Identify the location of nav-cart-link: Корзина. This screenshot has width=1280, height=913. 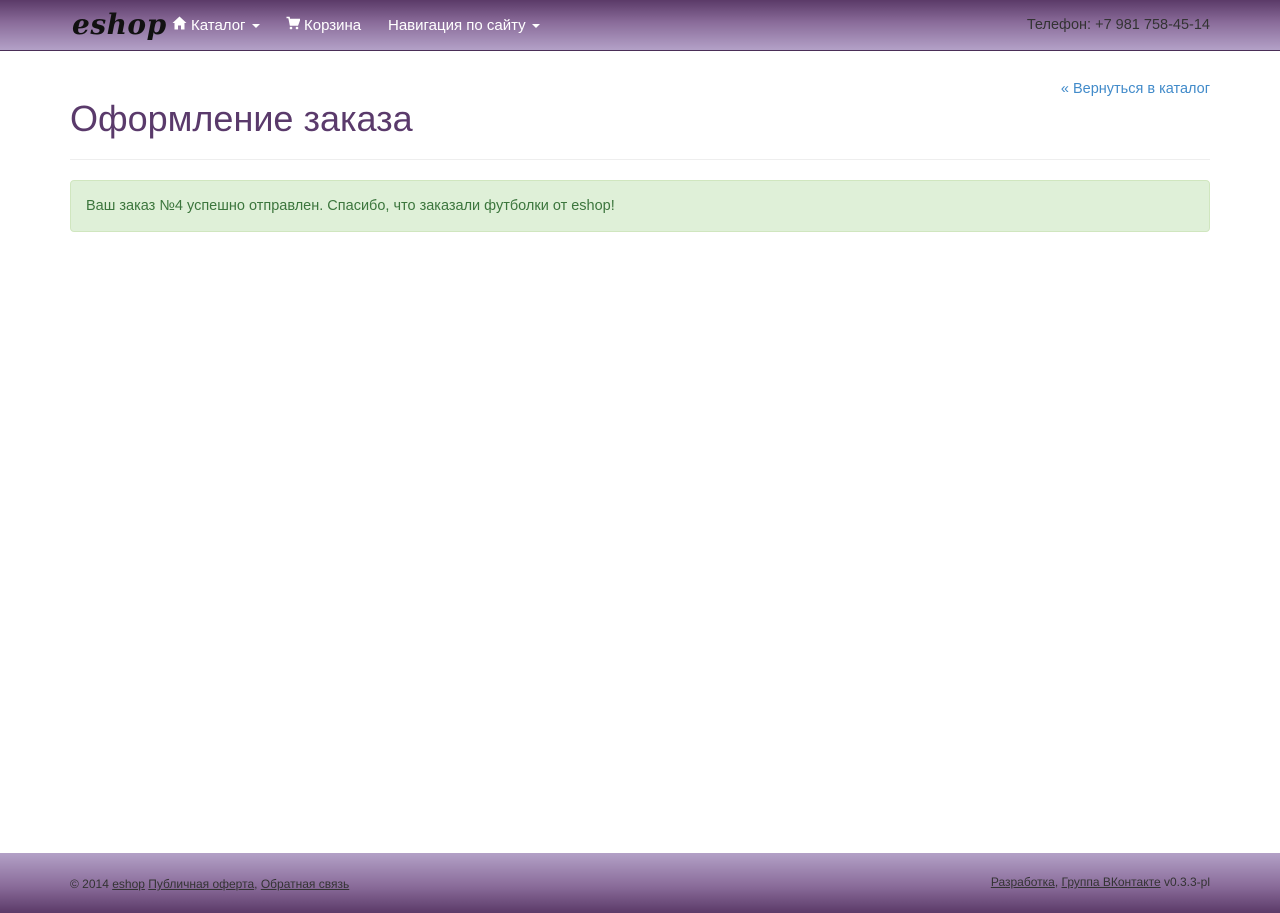
(323, 25).